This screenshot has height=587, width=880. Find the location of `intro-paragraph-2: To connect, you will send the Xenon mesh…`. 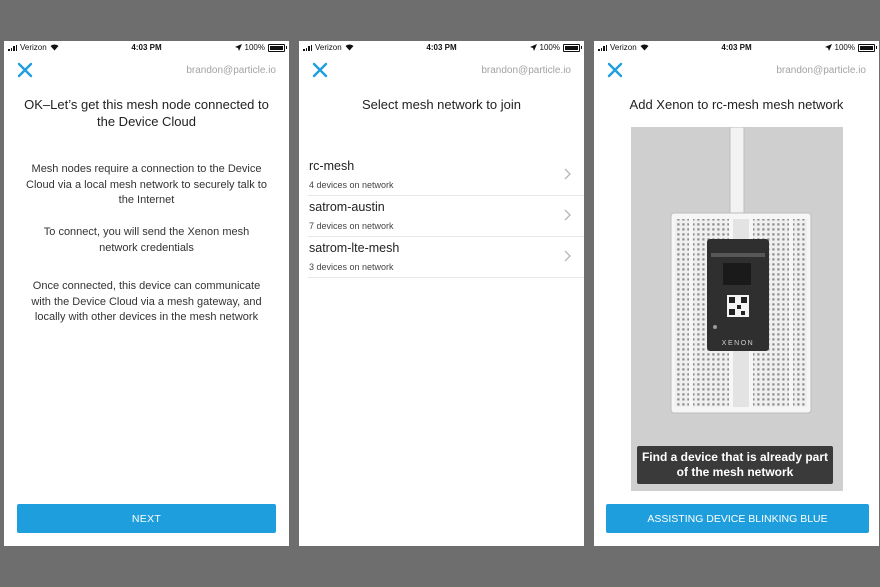

intro-paragraph-2: To connect, you will send the Xenon mesh… is located at coordinates (146, 240).